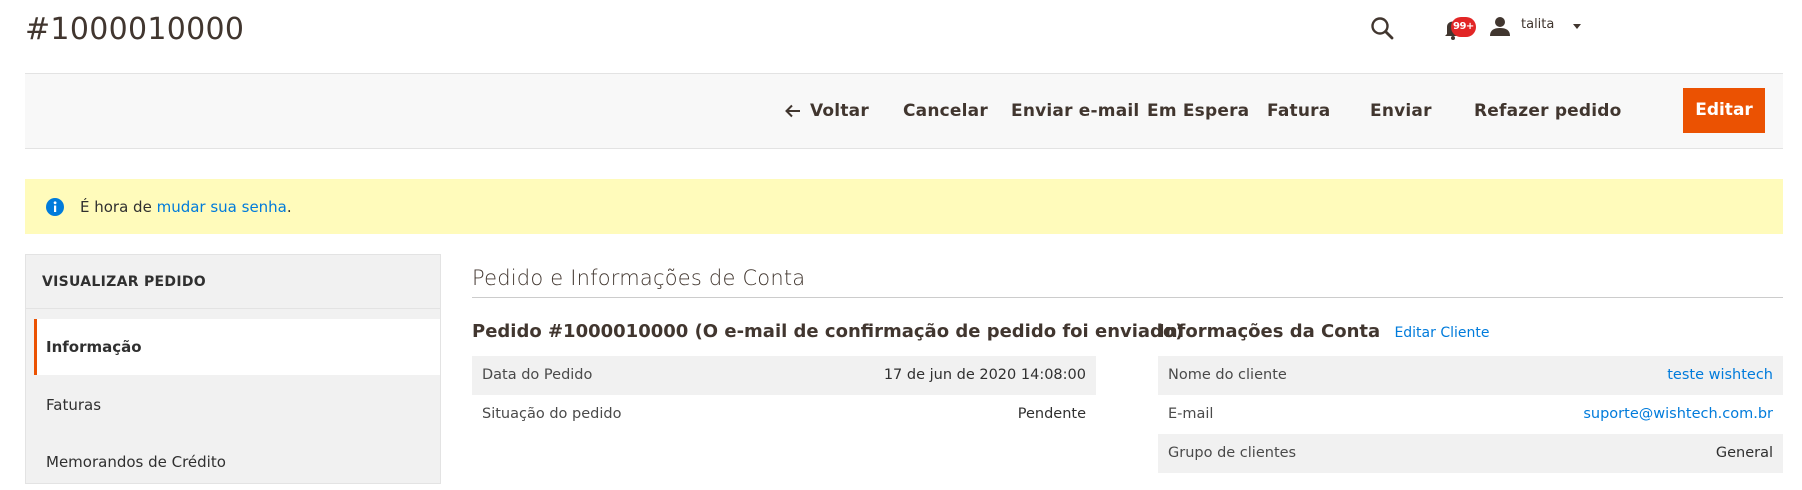 The image size is (1802, 490). I want to click on notifications-button: 99+, so click(1457, 29).